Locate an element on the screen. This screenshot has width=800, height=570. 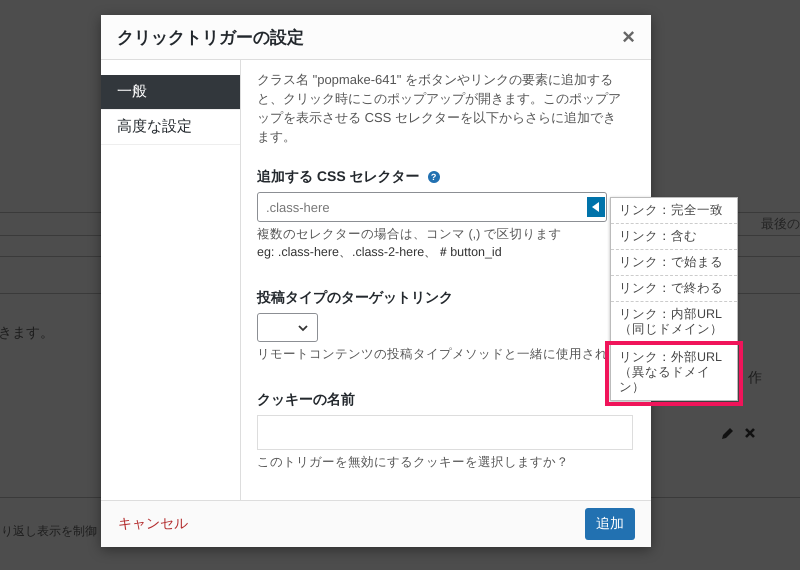
sidebar-tab: 一般 is located at coordinates (170, 92).